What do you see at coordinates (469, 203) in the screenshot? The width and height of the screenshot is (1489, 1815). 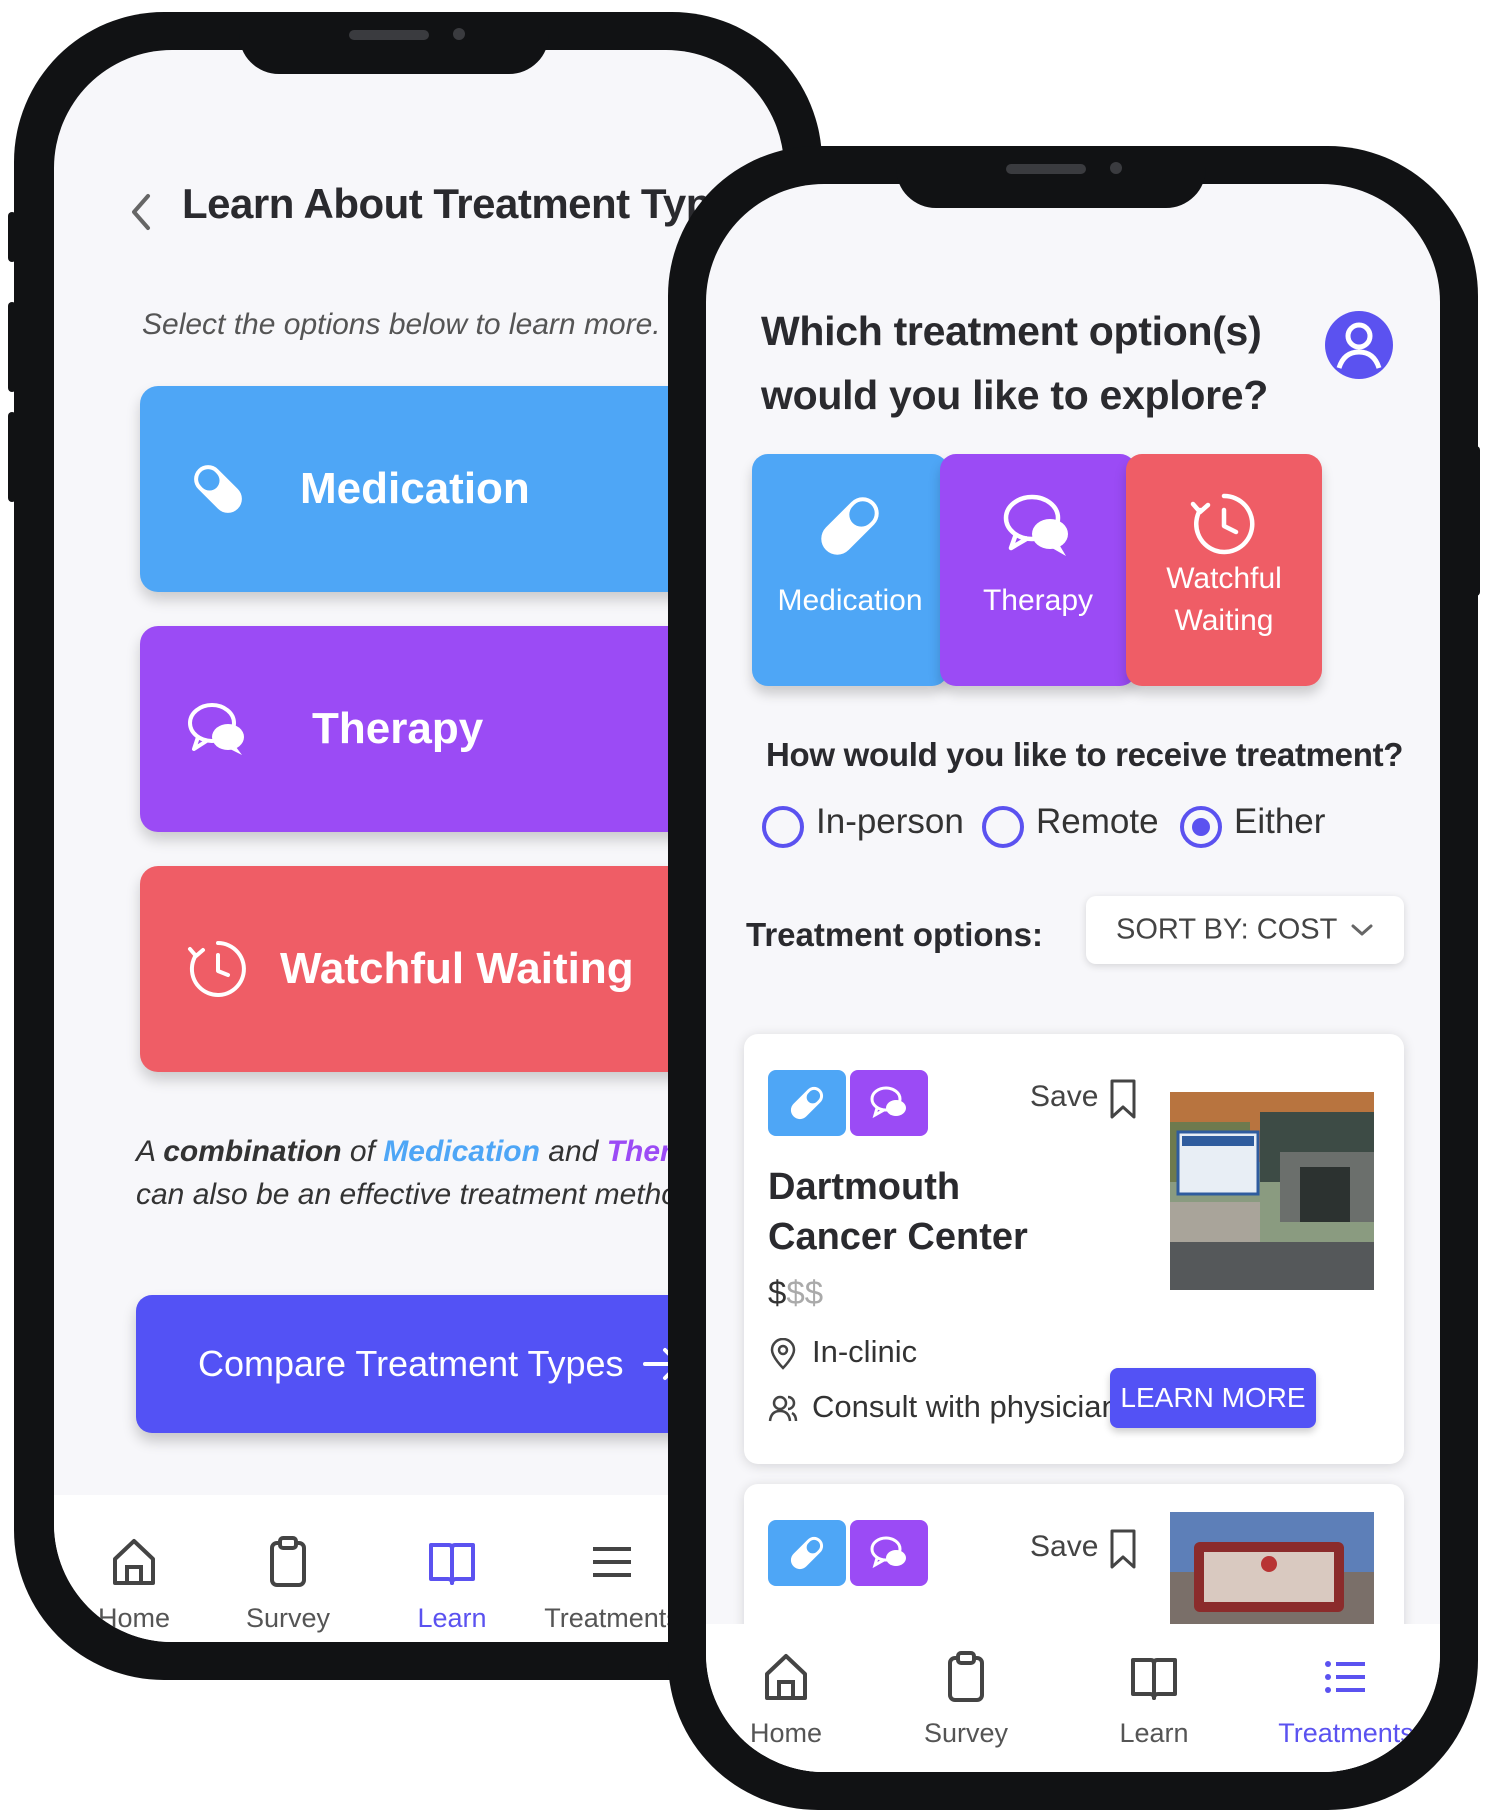 I see `page-title: Learn About Treatment Types` at bounding box center [469, 203].